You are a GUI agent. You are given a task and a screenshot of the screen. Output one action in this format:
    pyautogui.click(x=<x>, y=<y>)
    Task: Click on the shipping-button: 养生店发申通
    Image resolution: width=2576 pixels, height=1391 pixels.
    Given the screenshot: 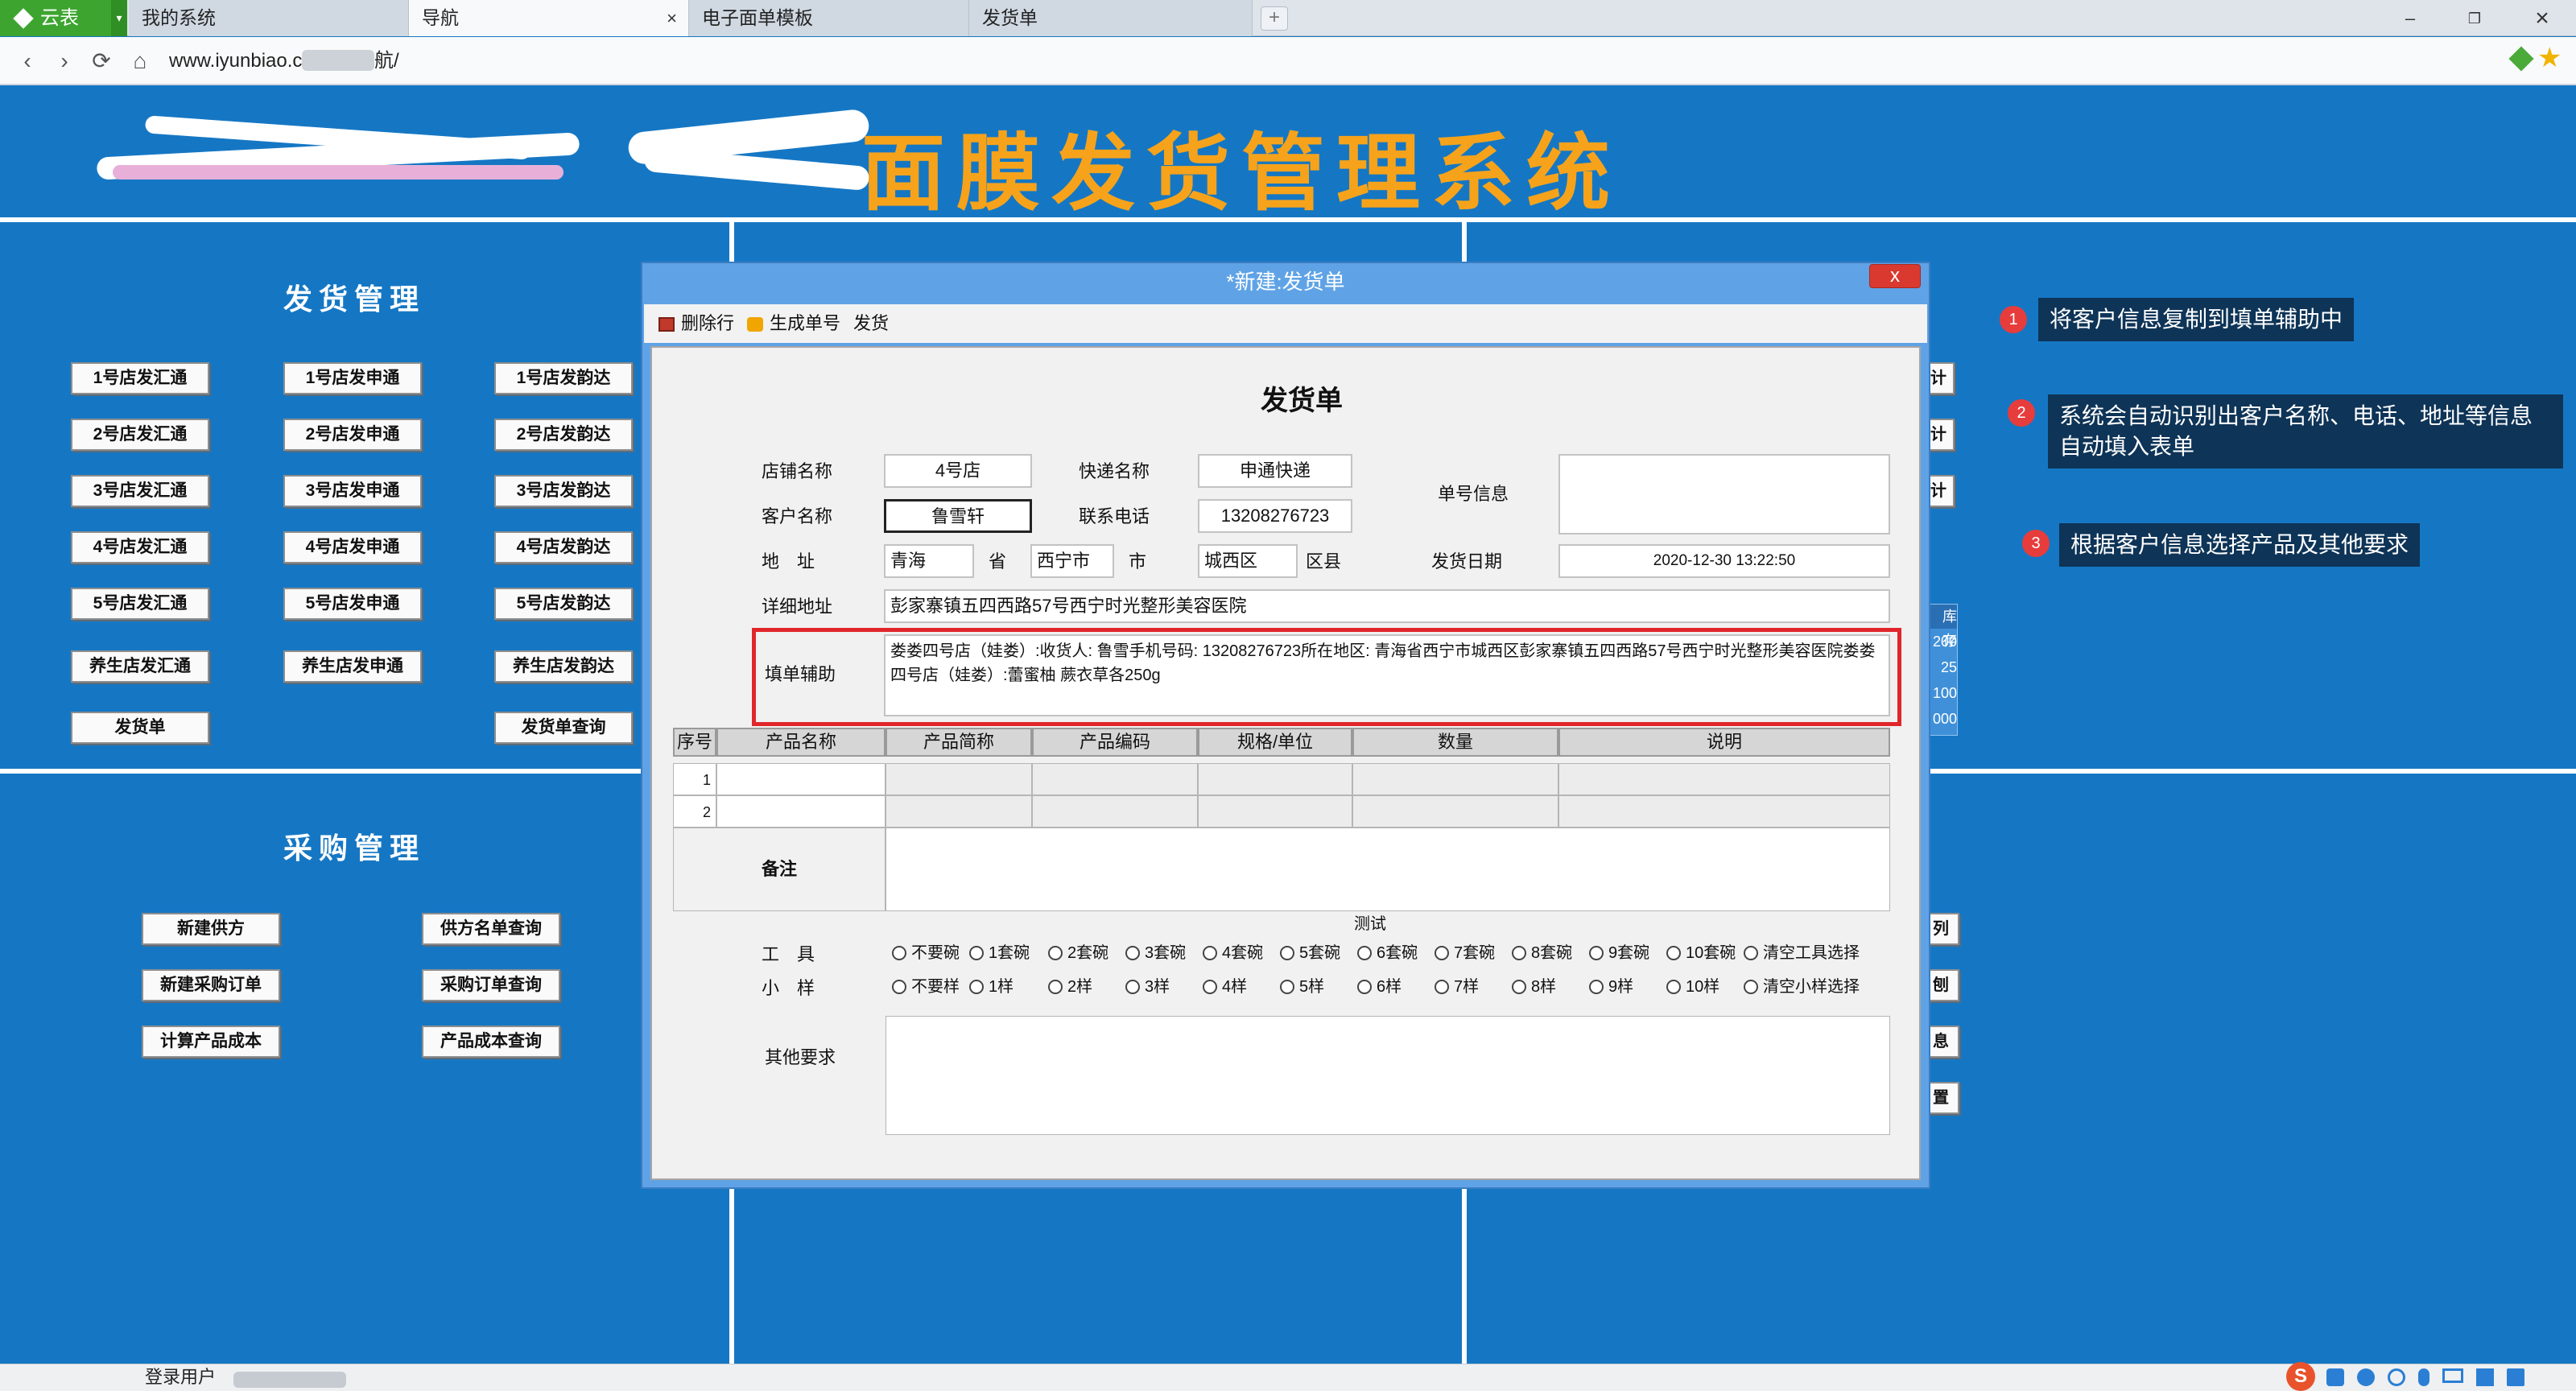 What is the action you would take?
    pyautogui.click(x=352, y=666)
    